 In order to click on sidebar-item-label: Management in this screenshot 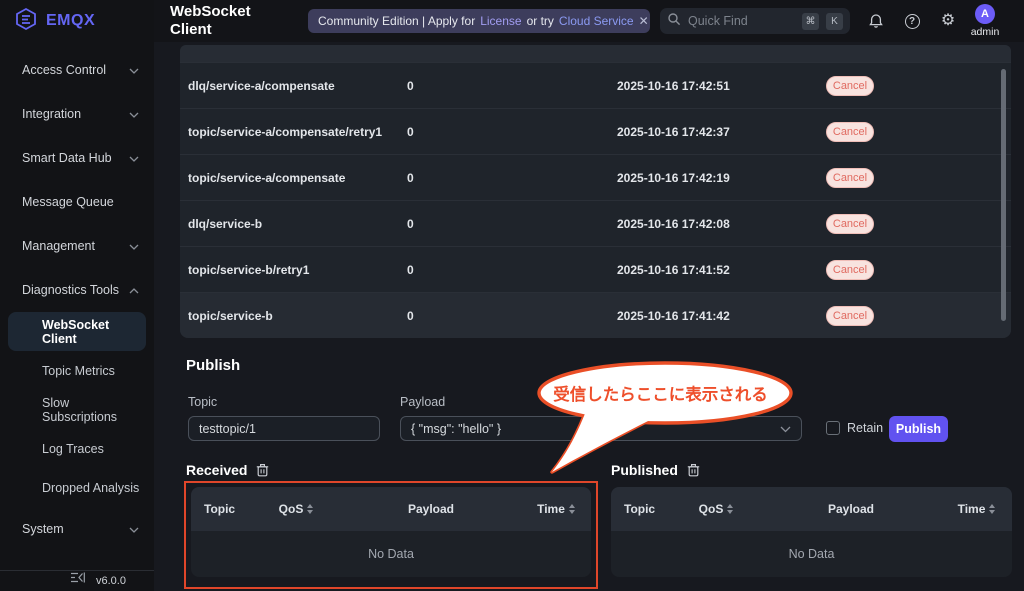, I will do `click(58, 246)`.